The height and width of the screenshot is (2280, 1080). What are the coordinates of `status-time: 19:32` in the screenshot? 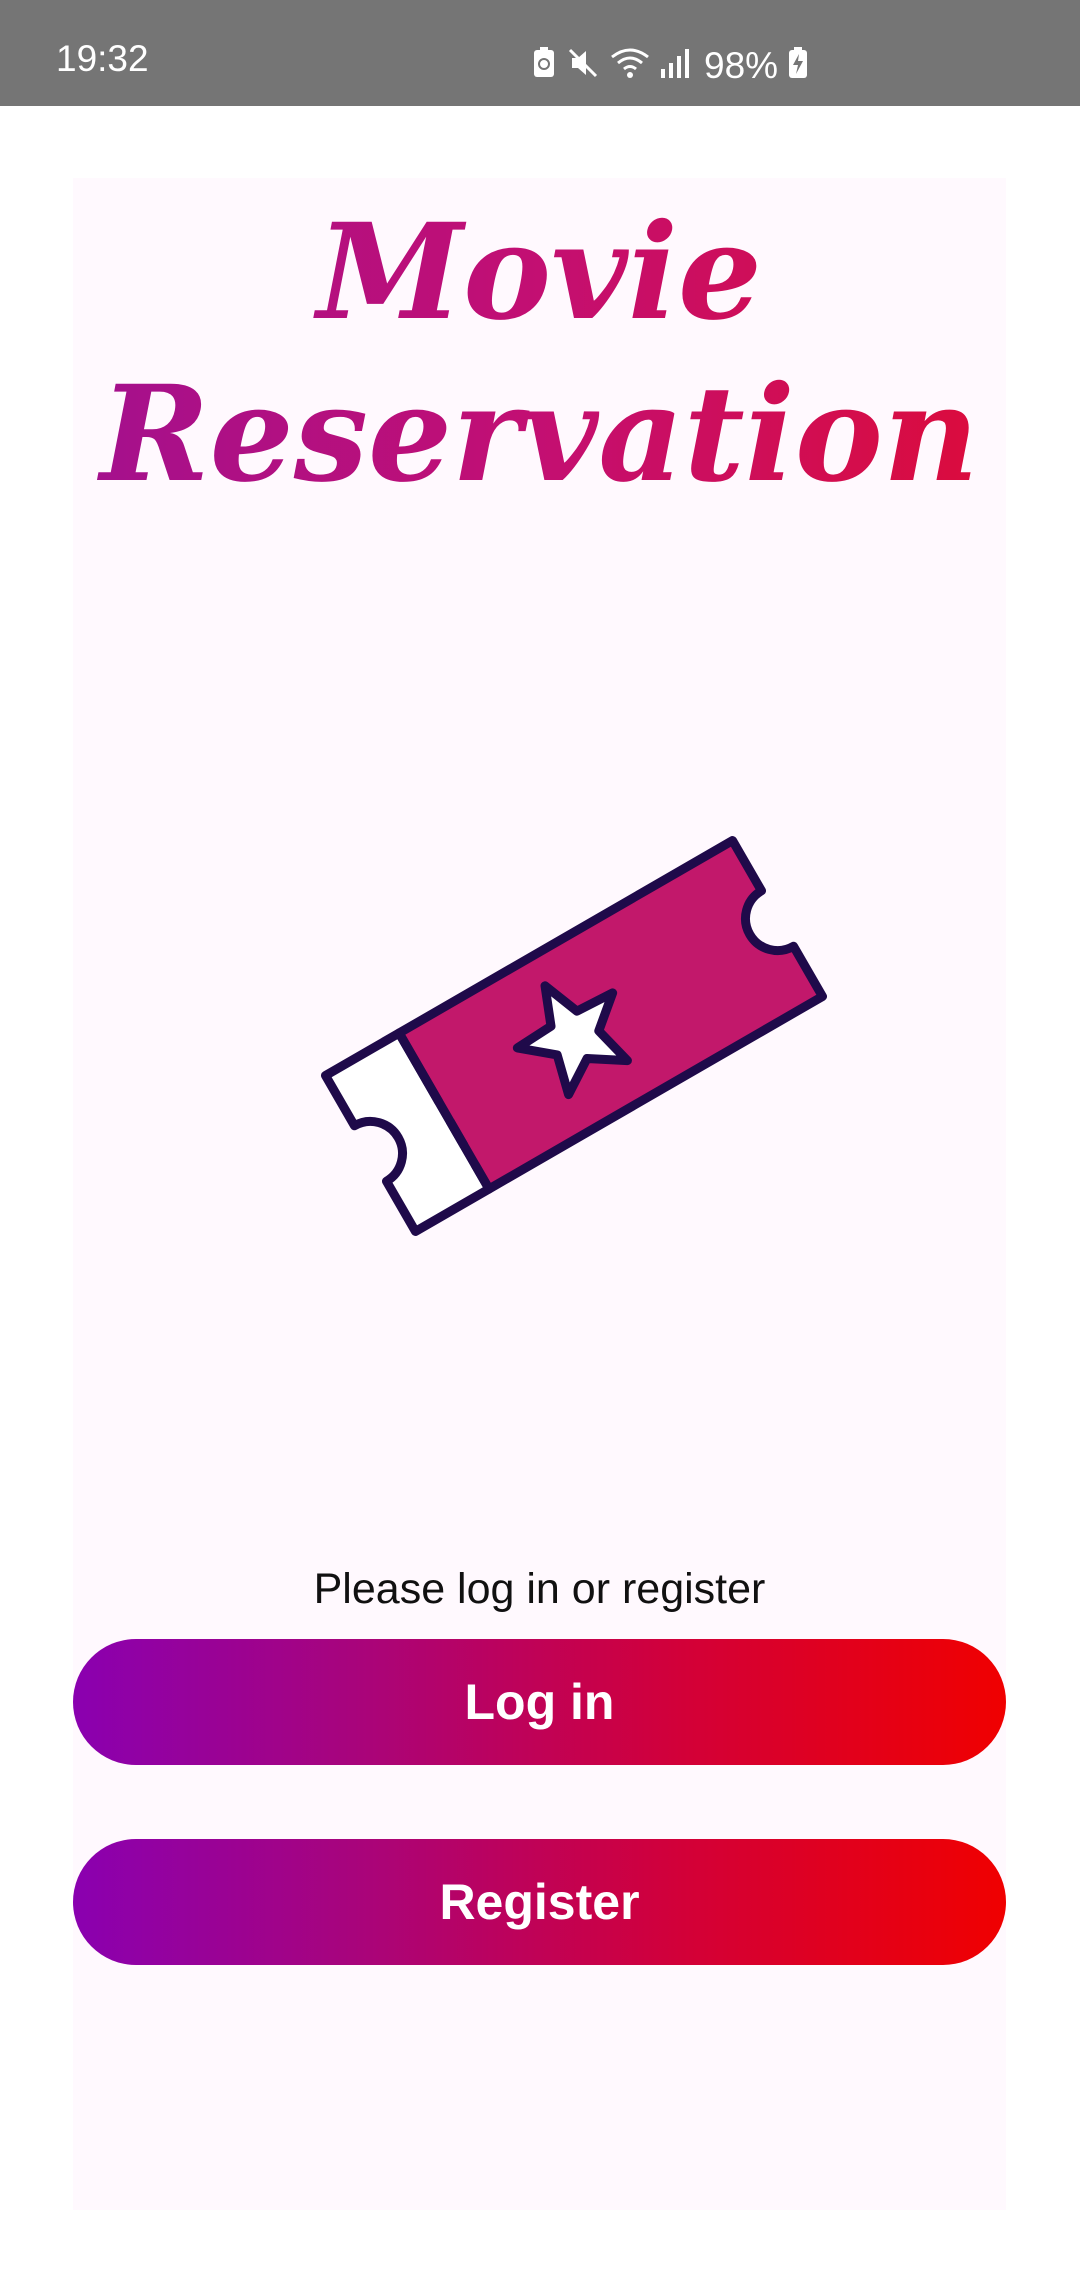 It's located at (102, 58).